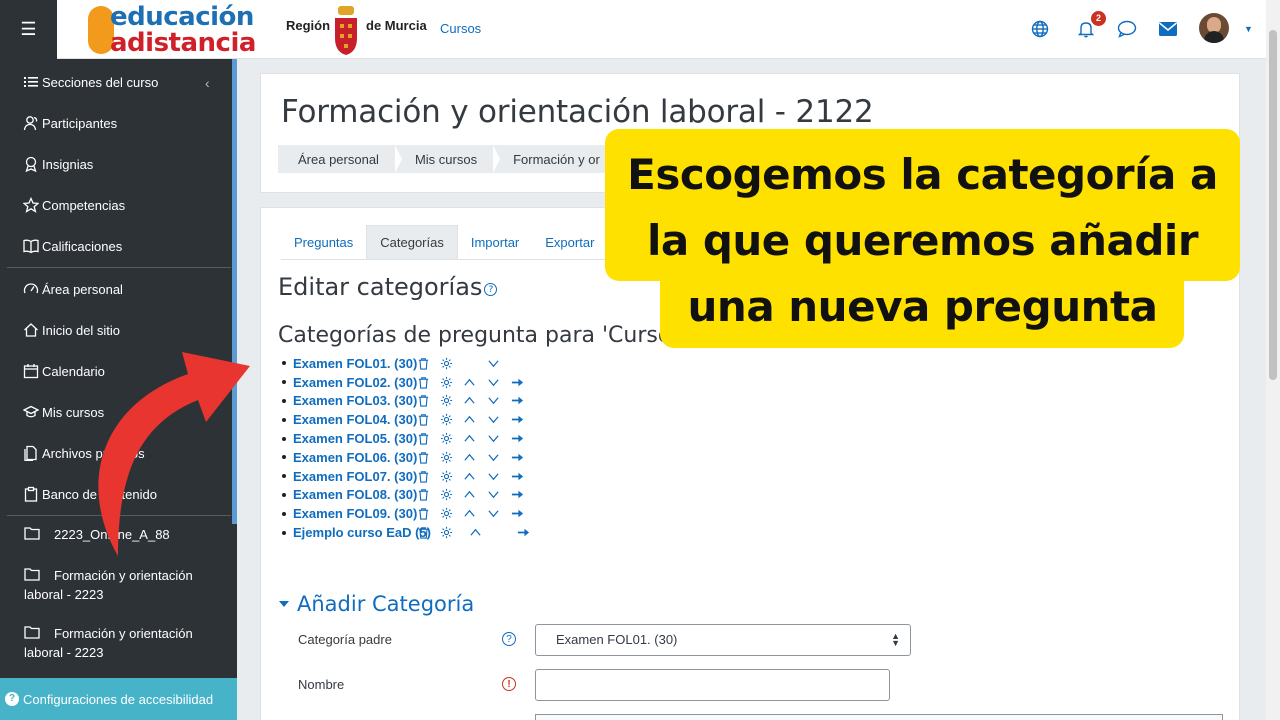 The image size is (1280, 720). What do you see at coordinates (509, 684) in the screenshot?
I see `required-icon: !` at bounding box center [509, 684].